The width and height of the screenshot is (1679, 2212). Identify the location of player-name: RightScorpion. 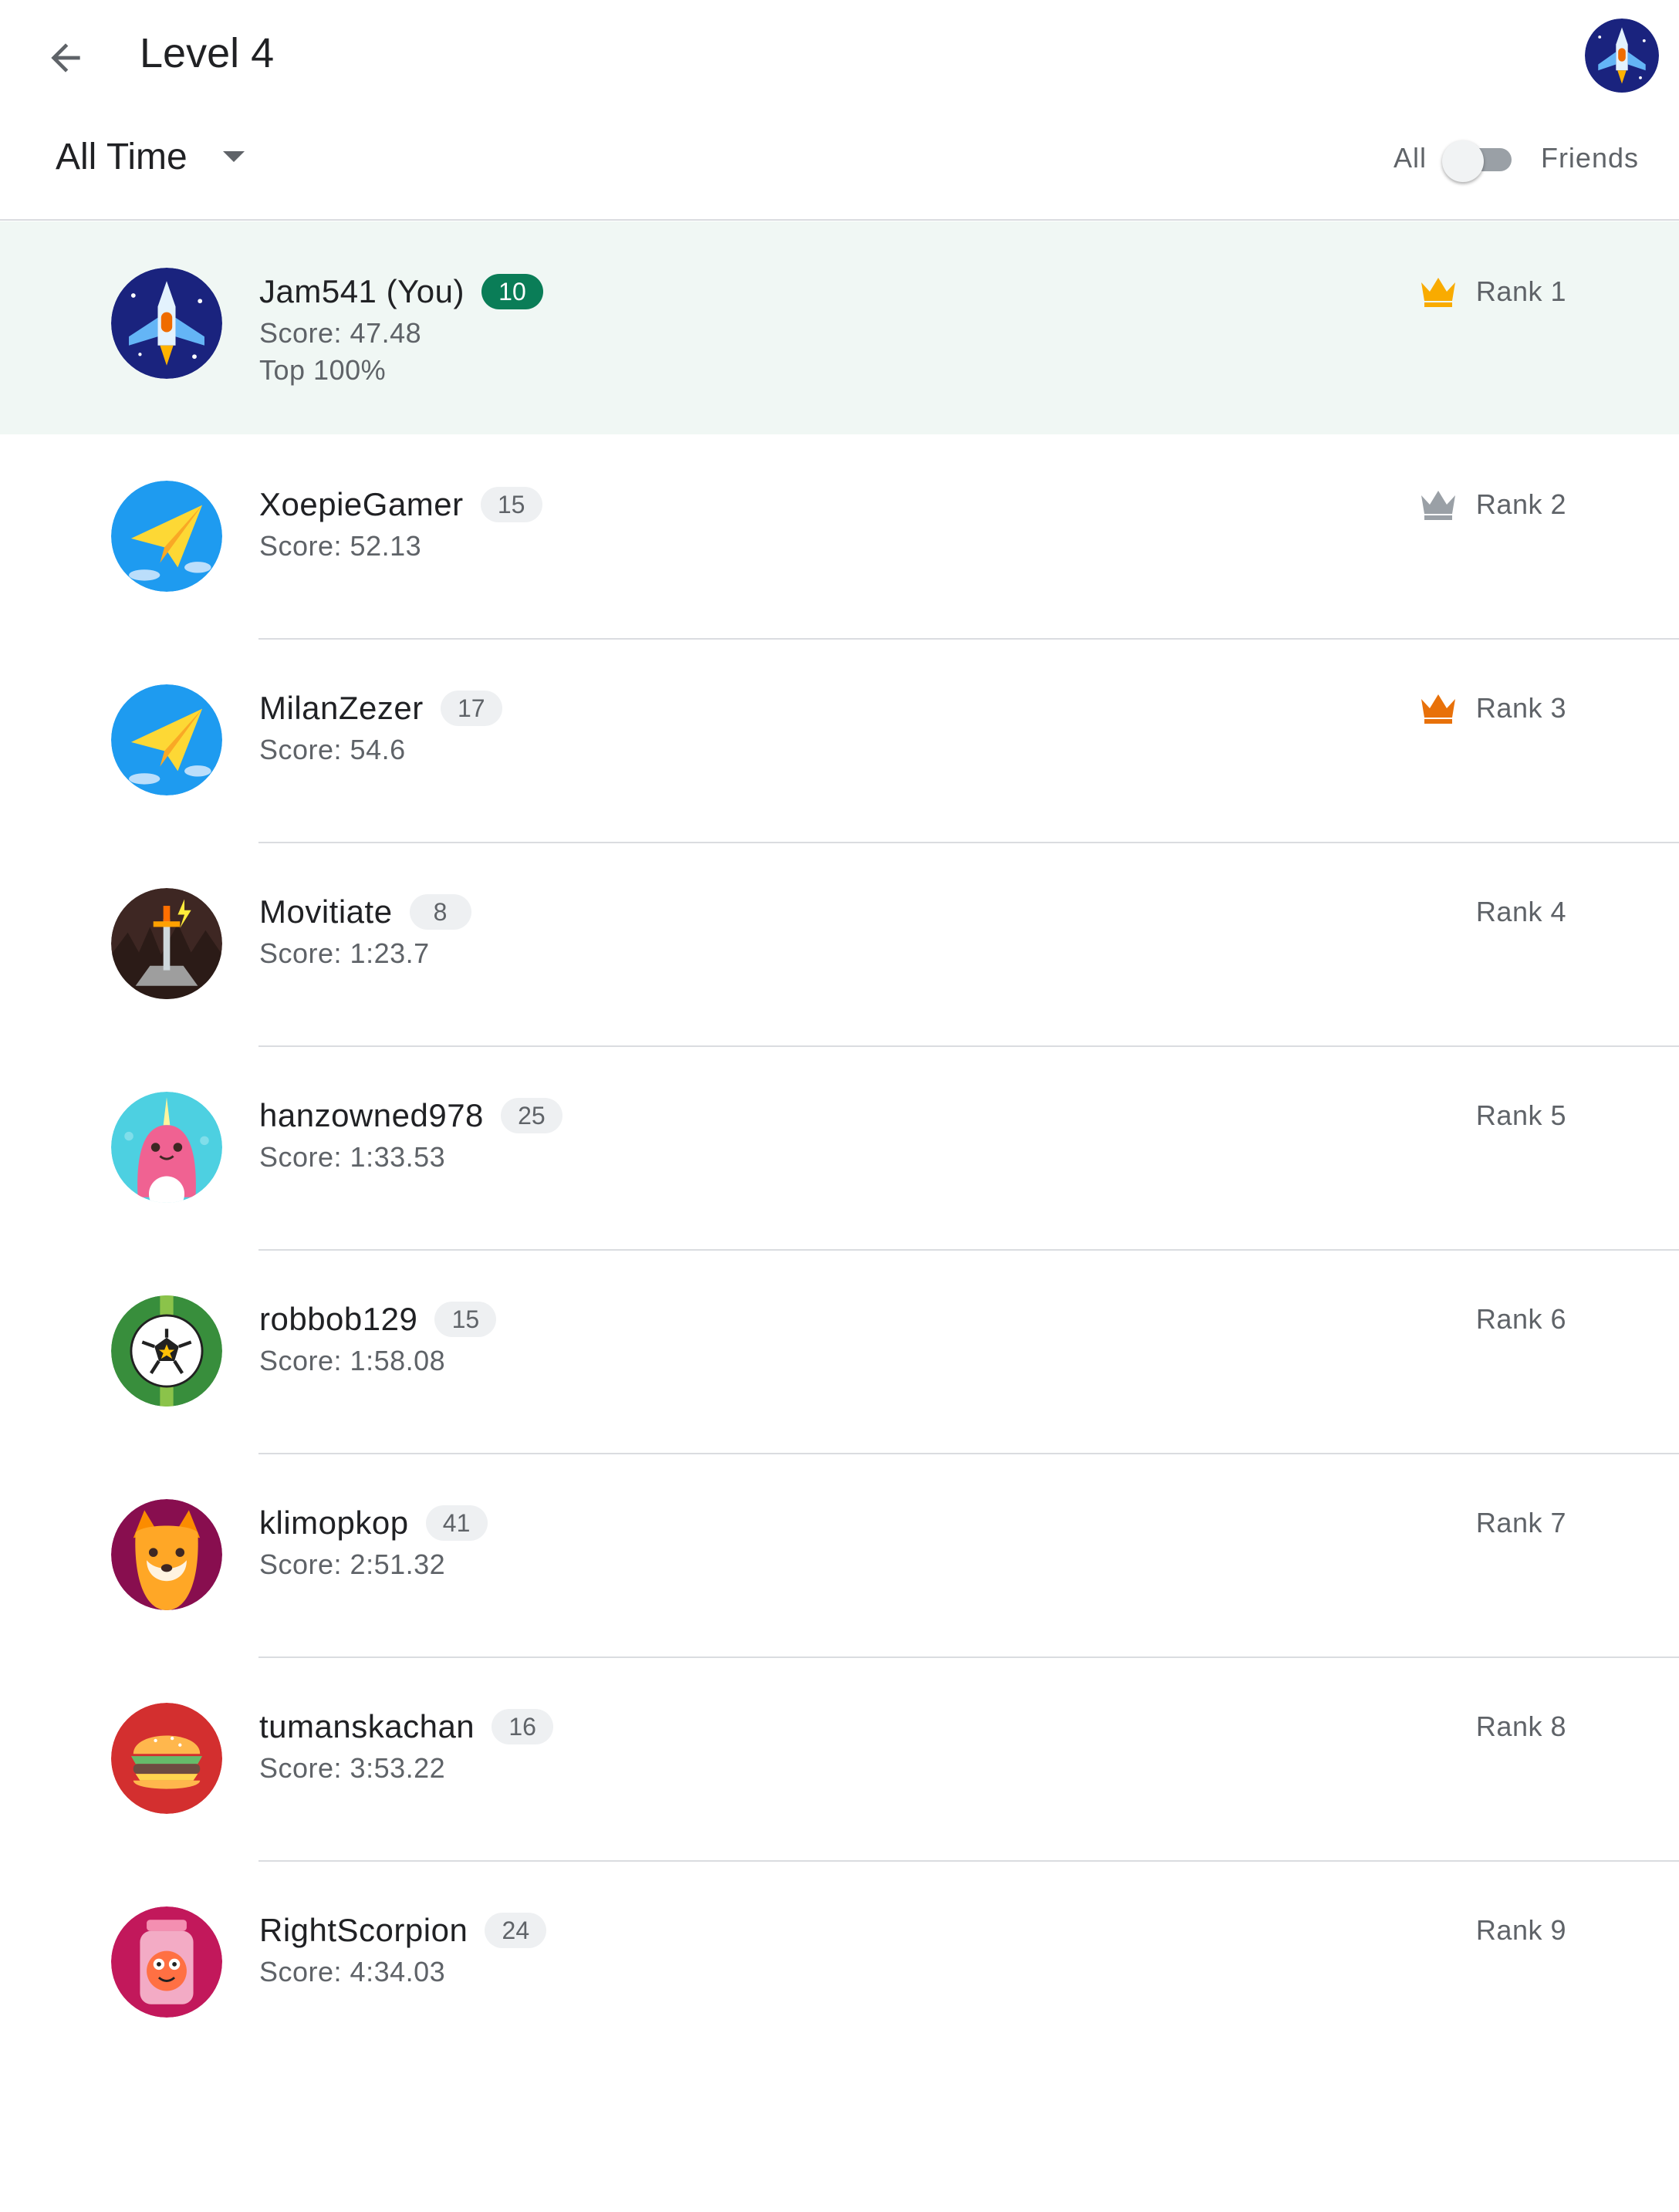
(363, 1930).